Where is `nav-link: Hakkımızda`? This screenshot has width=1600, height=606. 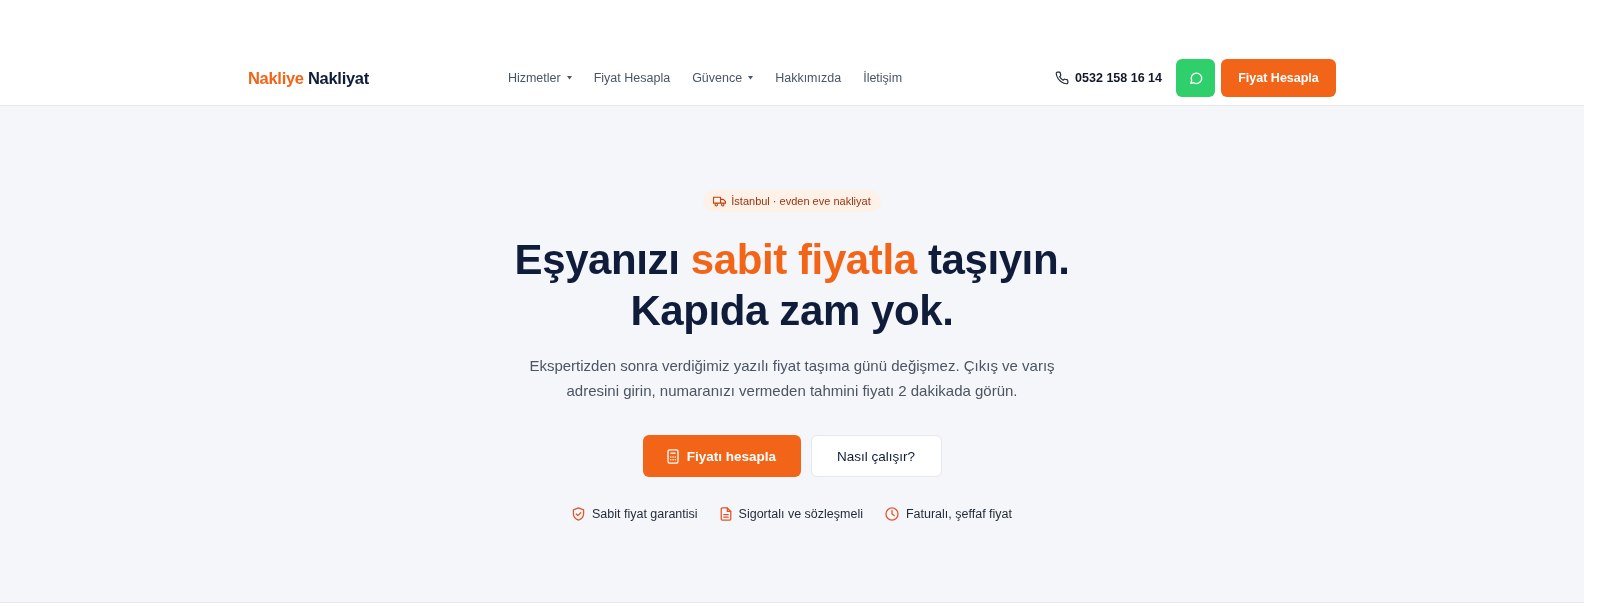
nav-link: Hakkımızda is located at coordinates (808, 78).